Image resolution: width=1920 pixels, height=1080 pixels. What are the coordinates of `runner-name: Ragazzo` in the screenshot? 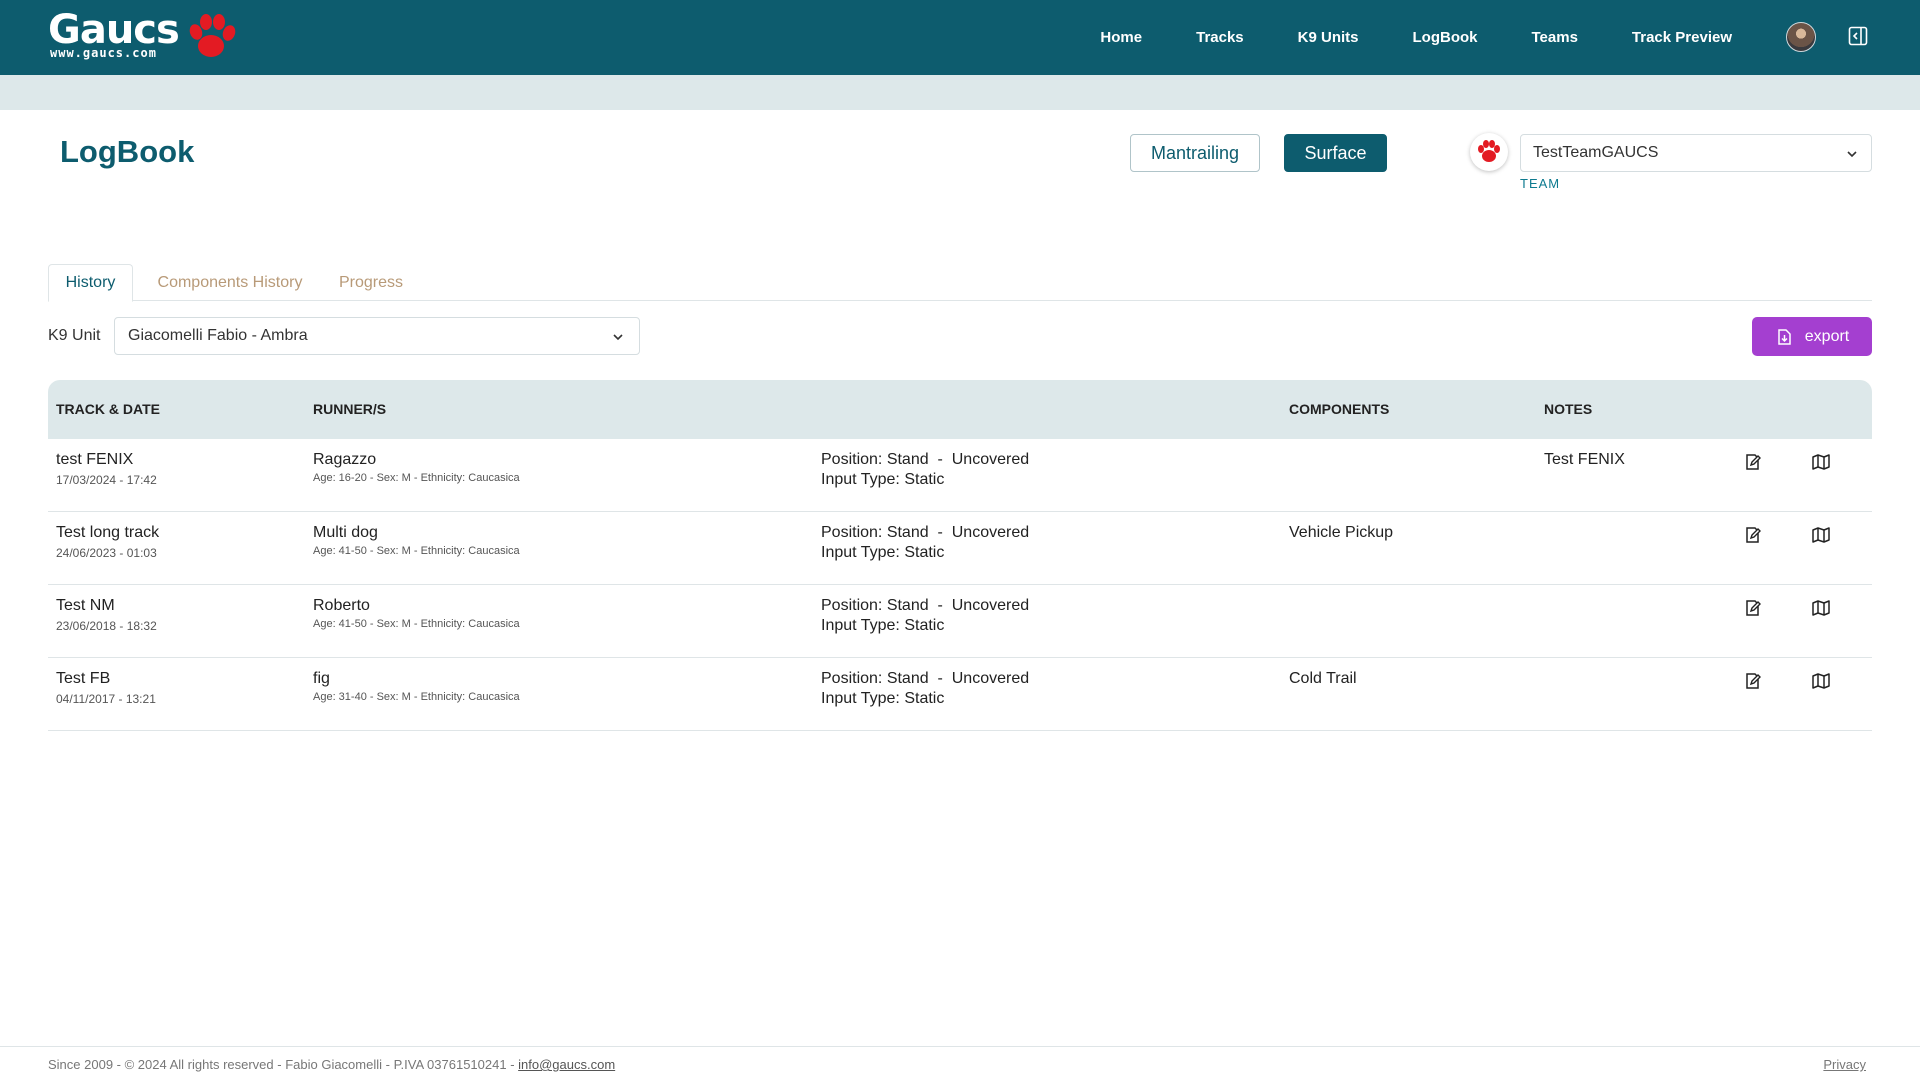 It's located at (345, 459).